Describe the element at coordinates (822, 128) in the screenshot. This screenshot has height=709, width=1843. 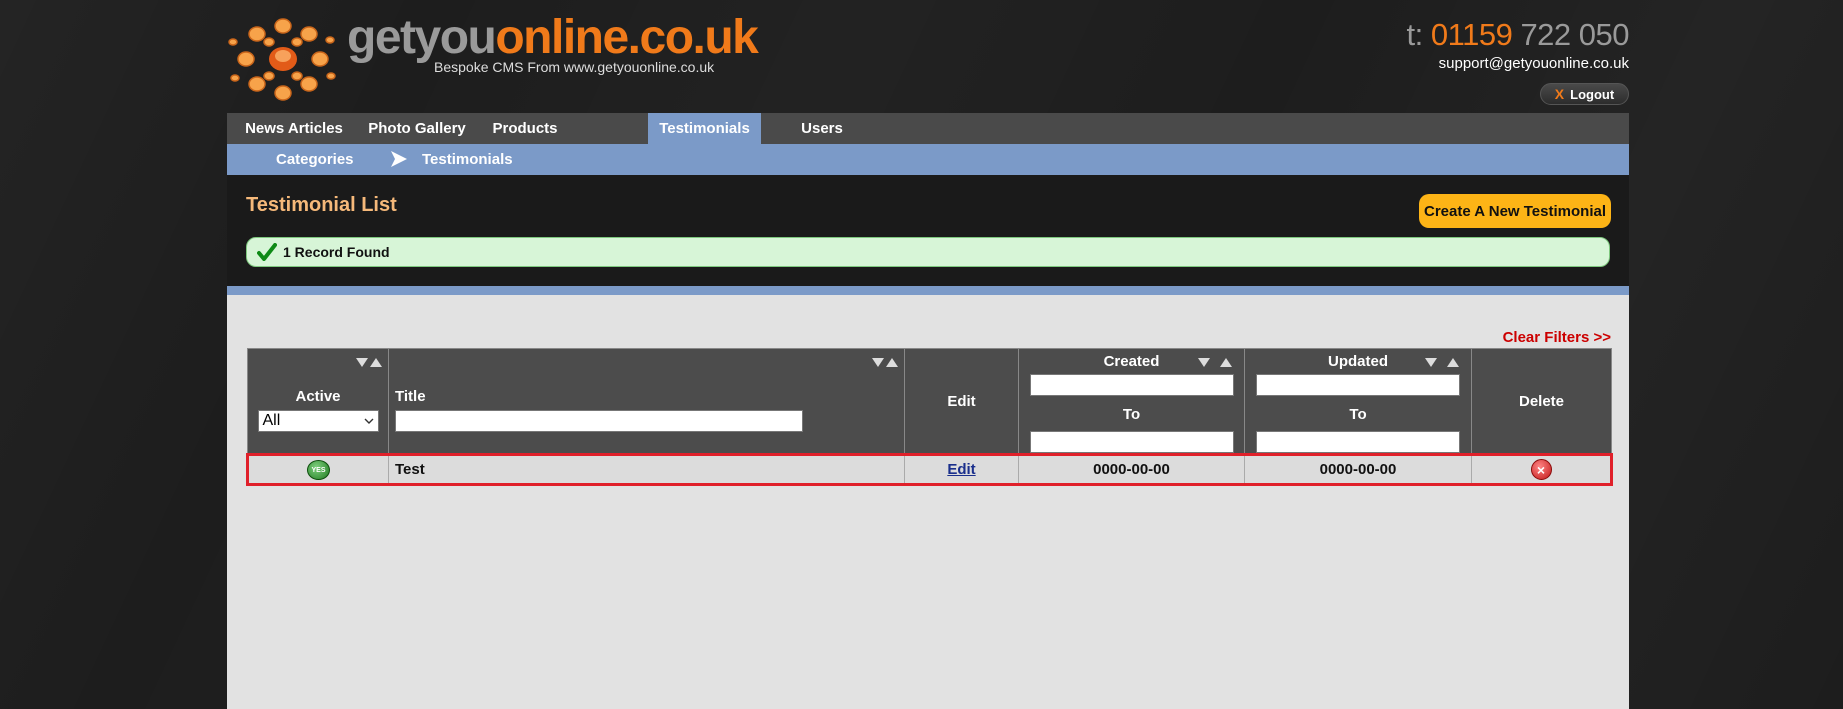
I see `nav-users: Users` at that location.